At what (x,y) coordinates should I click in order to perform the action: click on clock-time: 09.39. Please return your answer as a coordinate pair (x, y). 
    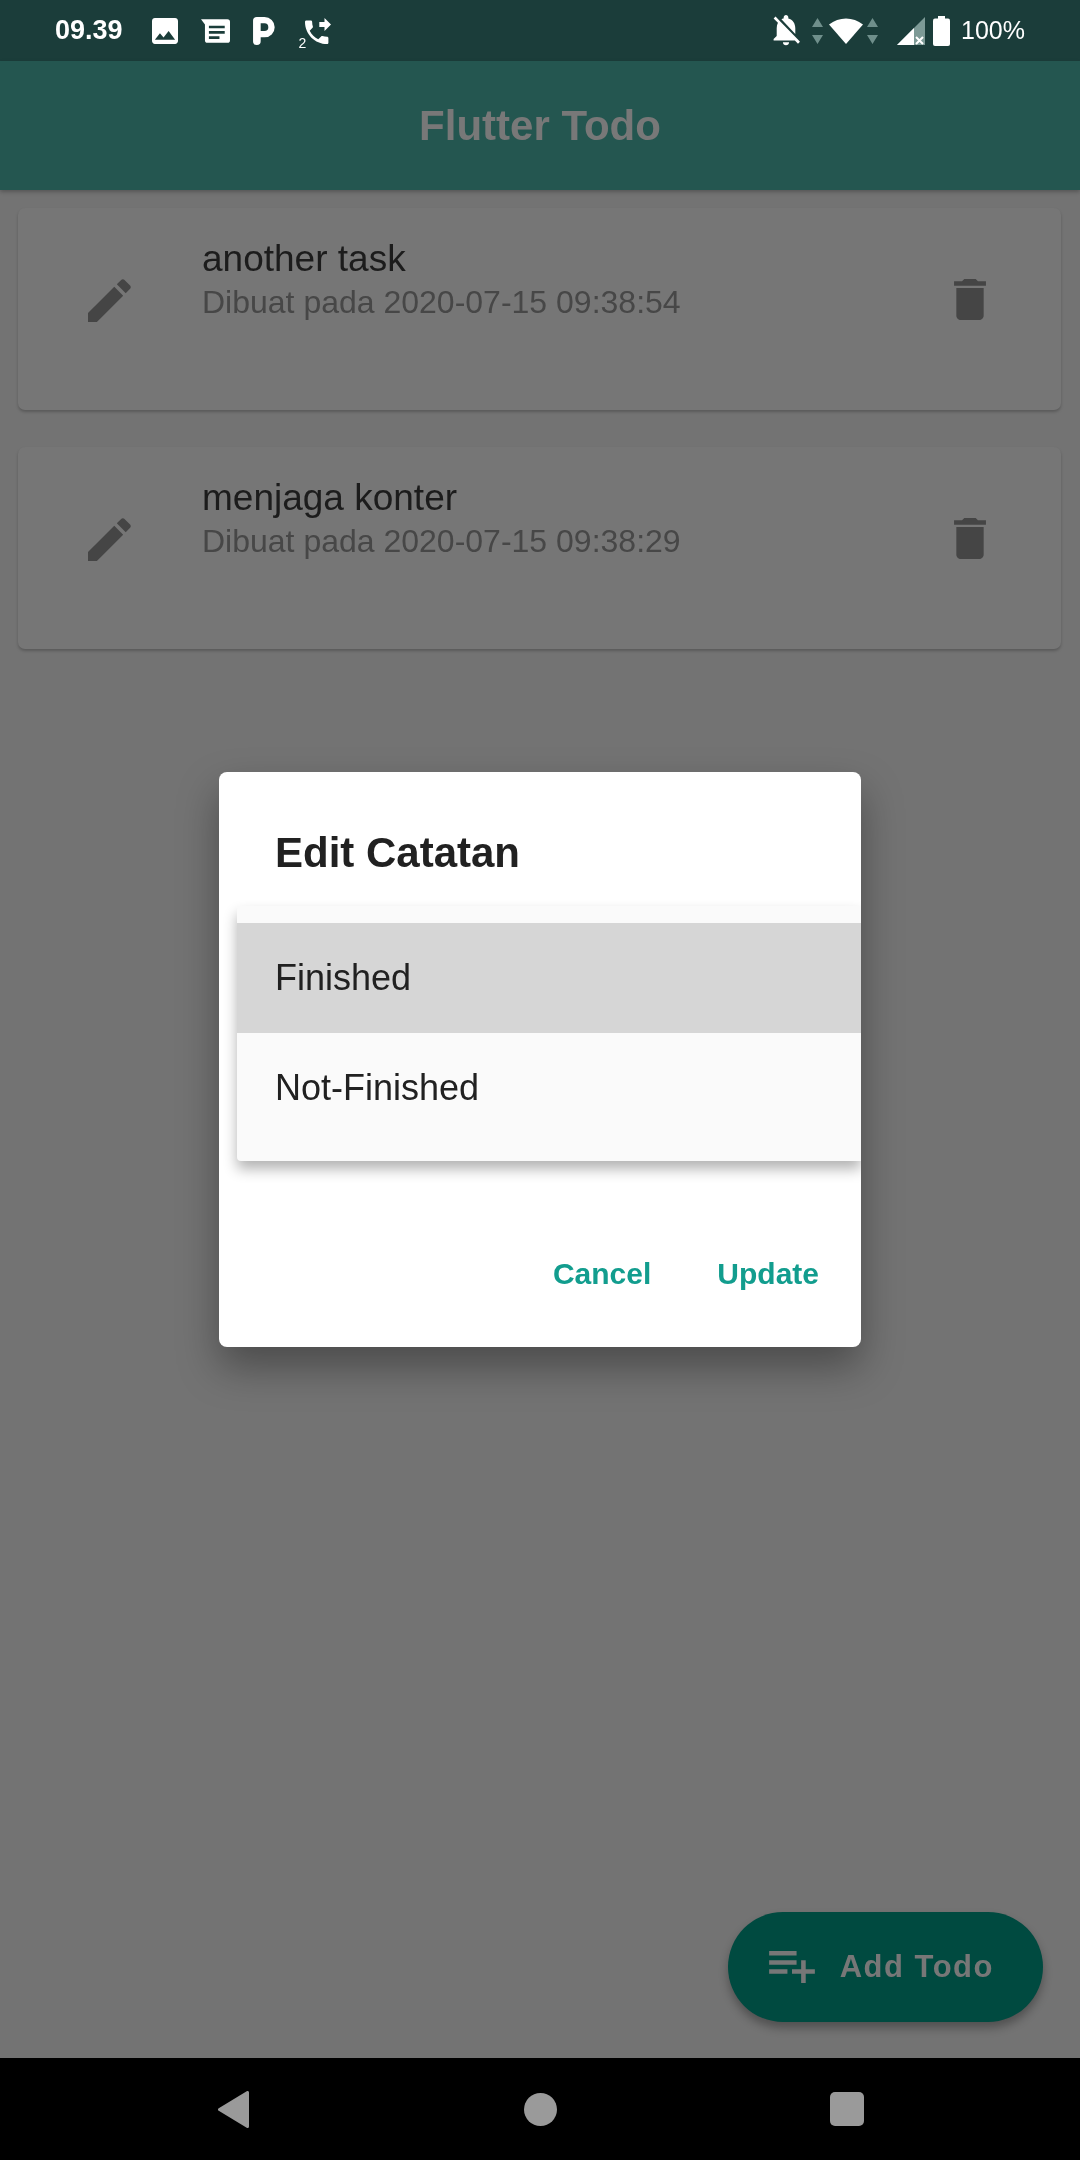
    Looking at the image, I should click on (89, 30).